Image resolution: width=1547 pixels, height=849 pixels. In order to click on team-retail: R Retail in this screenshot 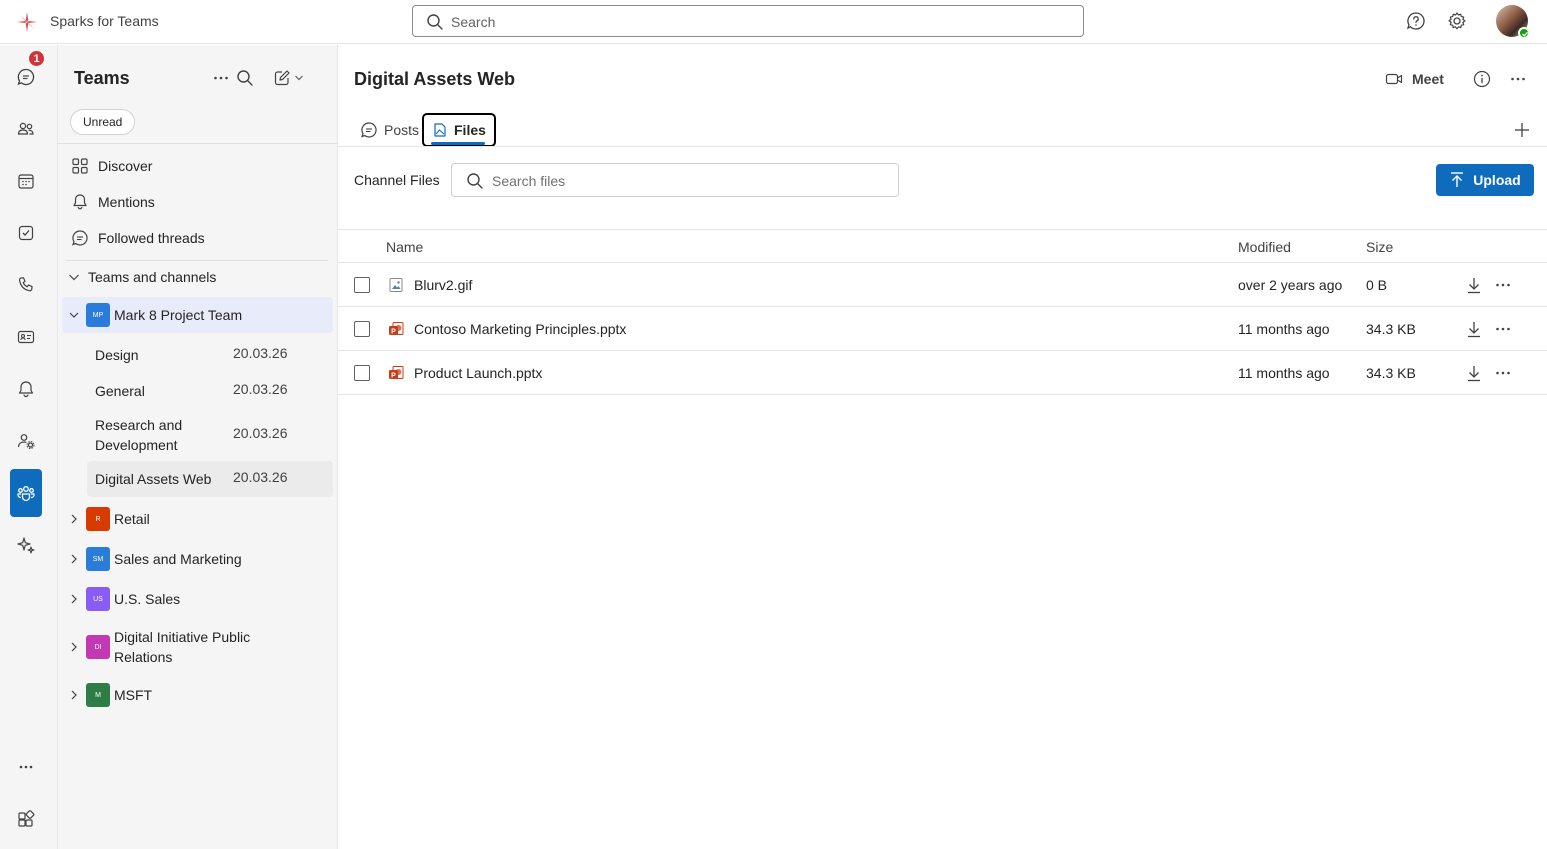, I will do `click(197, 519)`.